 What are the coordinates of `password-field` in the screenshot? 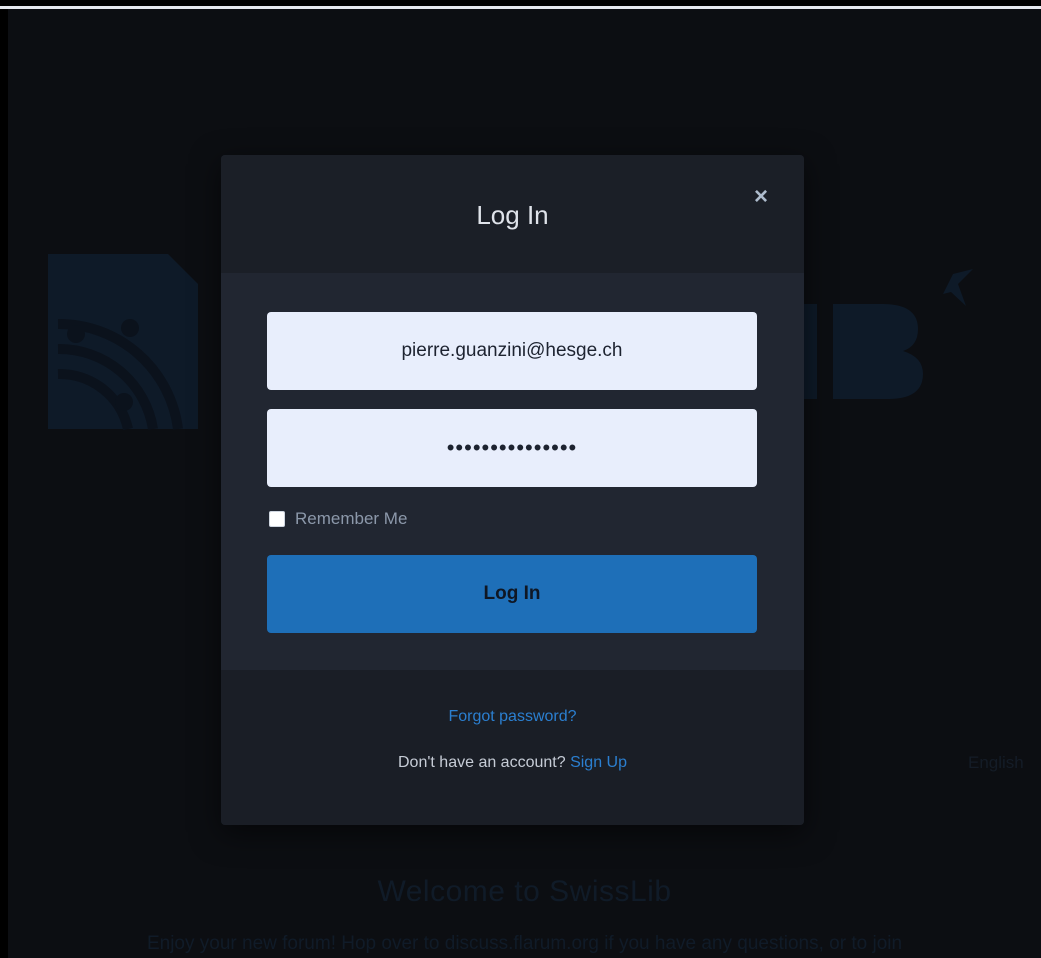 It's located at (512, 448).